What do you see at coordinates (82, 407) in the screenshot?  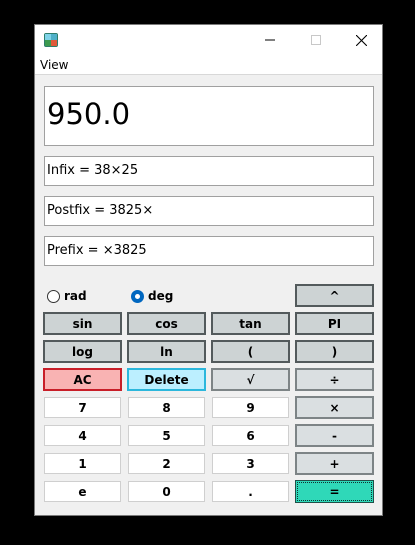 I see `digit-7-button: 7` at bounding box center [82, 407].